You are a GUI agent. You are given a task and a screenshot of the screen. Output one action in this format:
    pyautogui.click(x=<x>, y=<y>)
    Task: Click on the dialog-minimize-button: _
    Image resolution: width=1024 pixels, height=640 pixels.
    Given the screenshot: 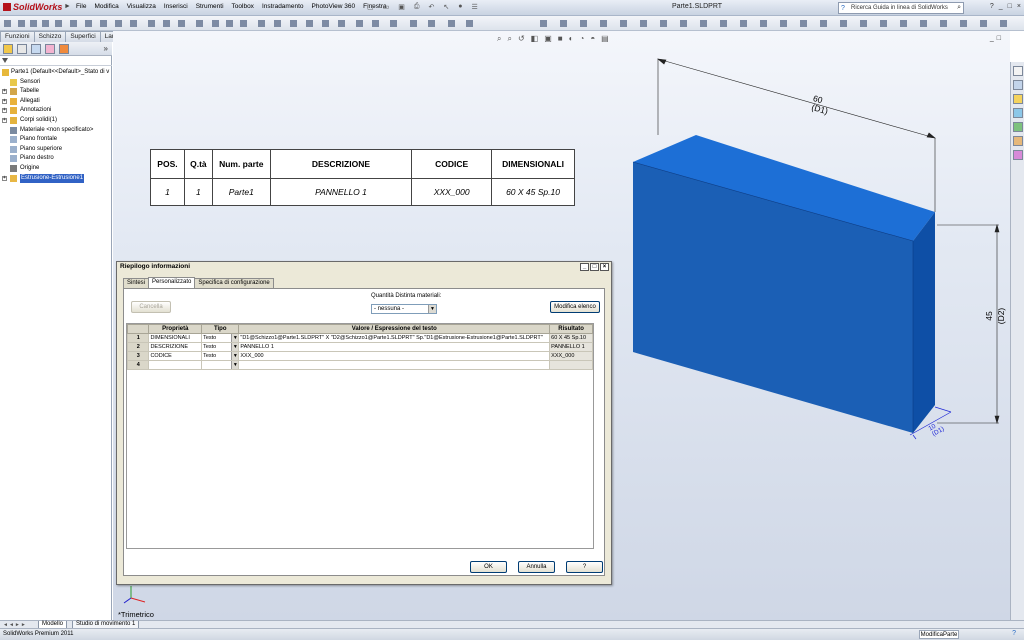 What is the action you would take?
    pyautogui.click(x=584, y=267)
    